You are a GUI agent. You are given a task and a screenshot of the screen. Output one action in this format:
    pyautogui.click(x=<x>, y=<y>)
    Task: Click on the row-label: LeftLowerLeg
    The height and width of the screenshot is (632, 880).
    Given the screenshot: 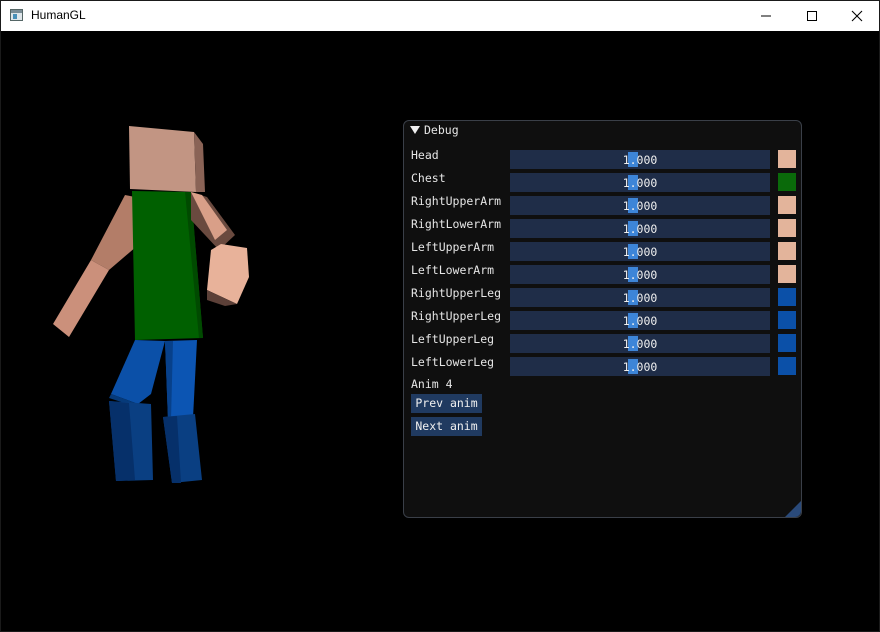 What is the action you would take?
    pyautogui.click(x=453, y=362)
    